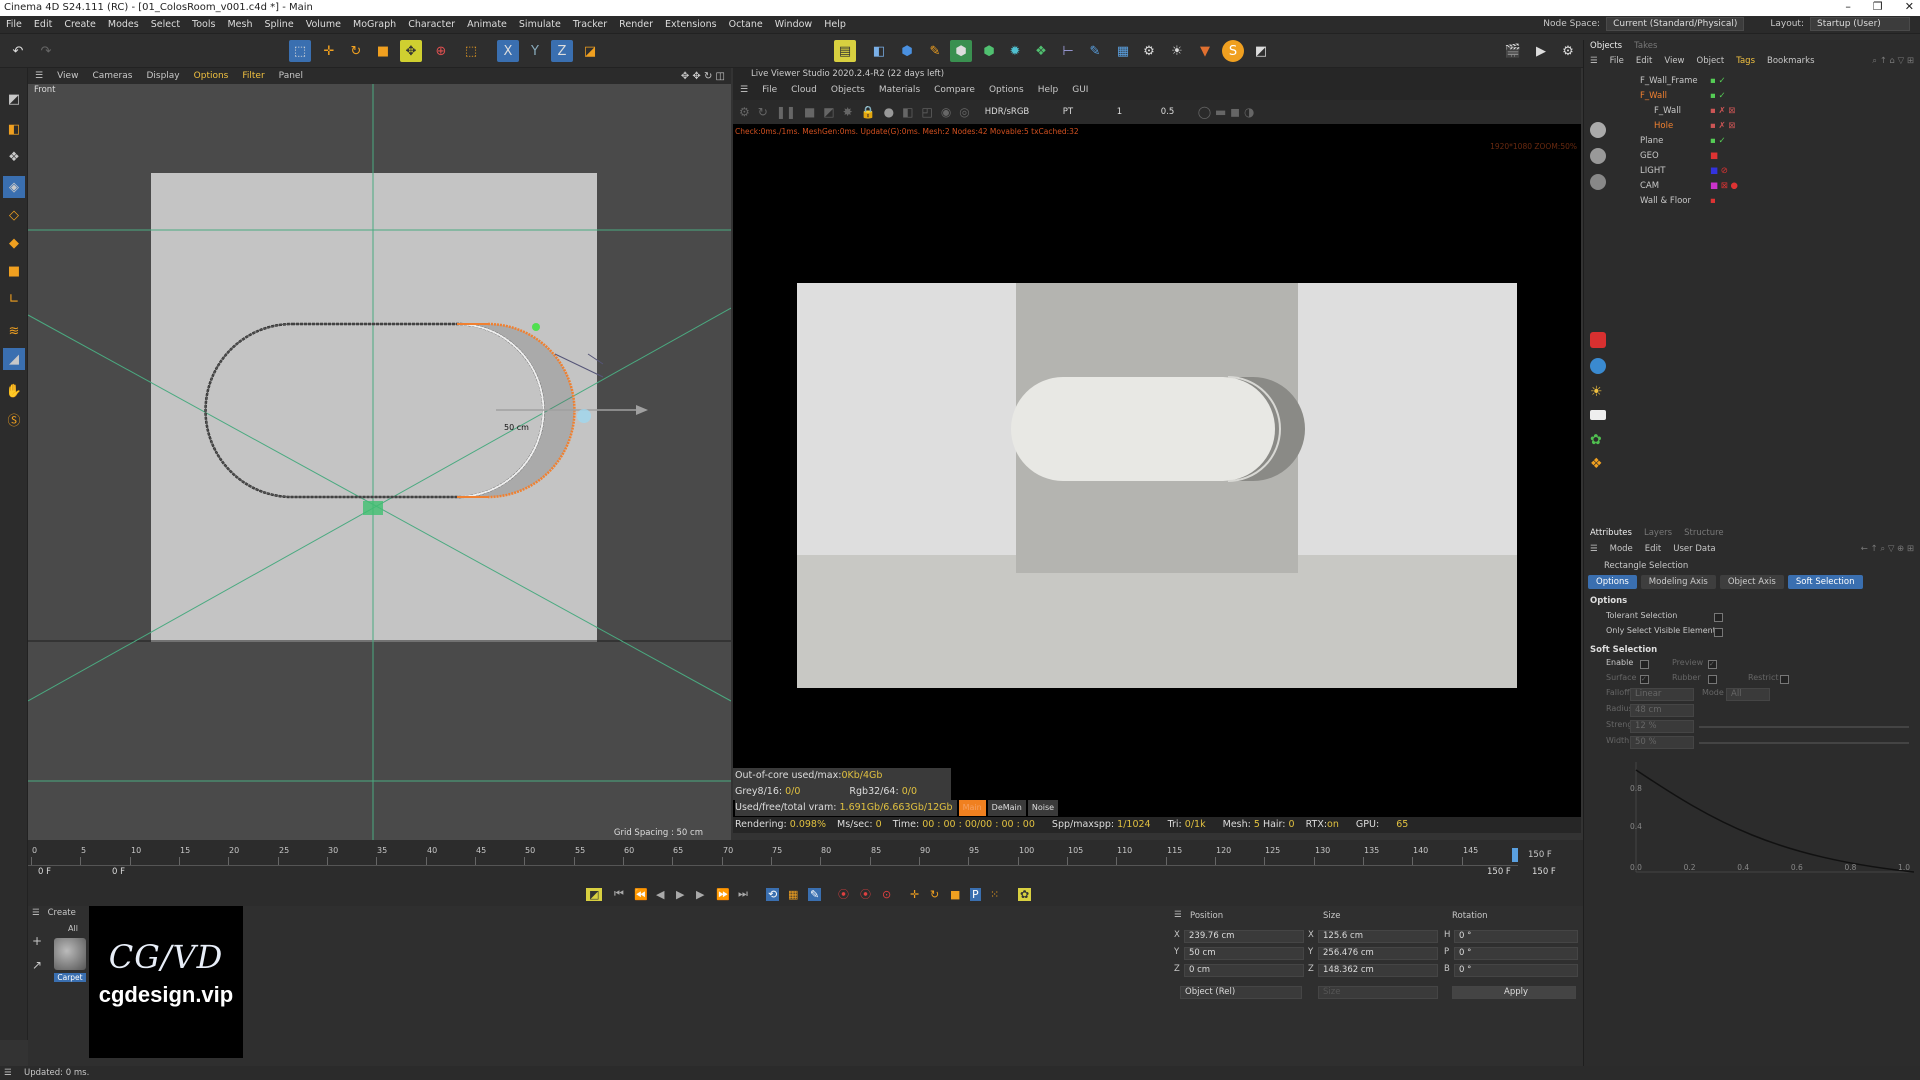 The width and height of the screenshot is (1920, 1080). Describe the element at coordinates (14, 391) in the screenshot. I see `sculpt-icon: ✋` at that location.